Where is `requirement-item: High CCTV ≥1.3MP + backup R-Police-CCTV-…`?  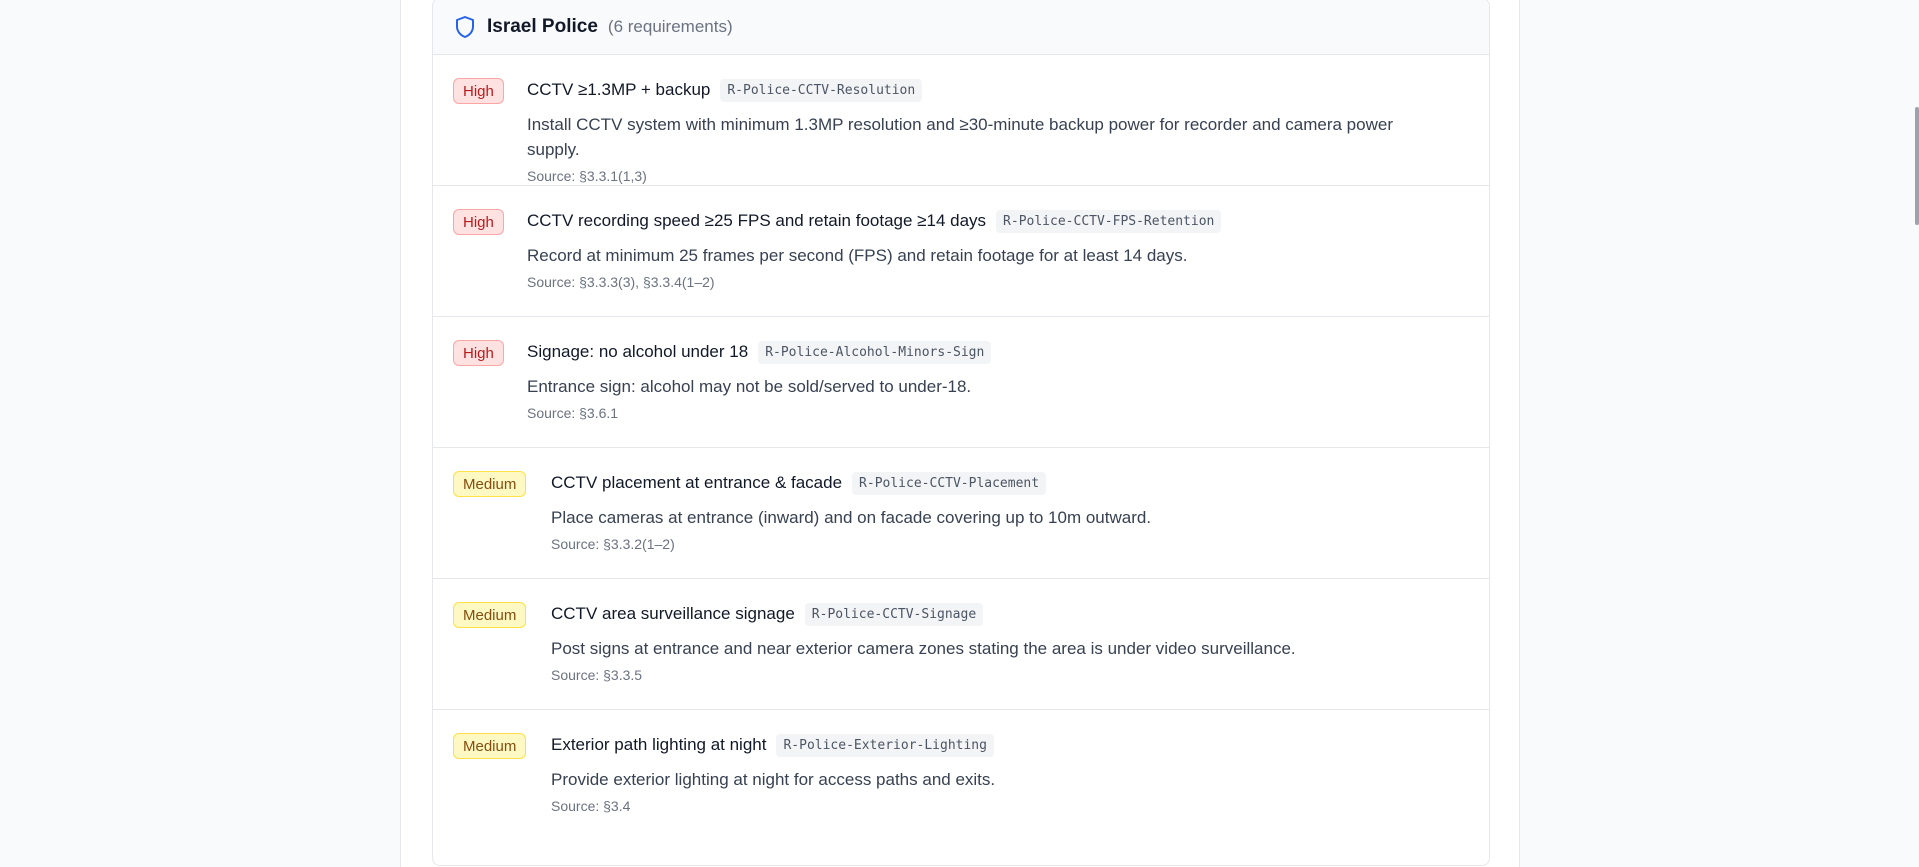 requirement-item: High CCTV ≥1.3MP + backup R-Police-CCTV-… is located at coordinates (961, 120).